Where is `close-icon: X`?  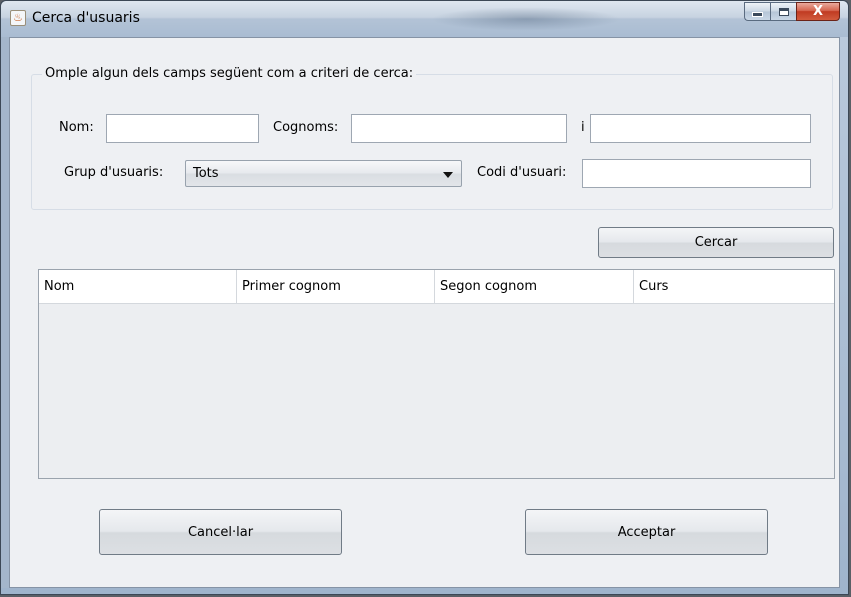 close-icon: X is located at coordinates (818, 11).